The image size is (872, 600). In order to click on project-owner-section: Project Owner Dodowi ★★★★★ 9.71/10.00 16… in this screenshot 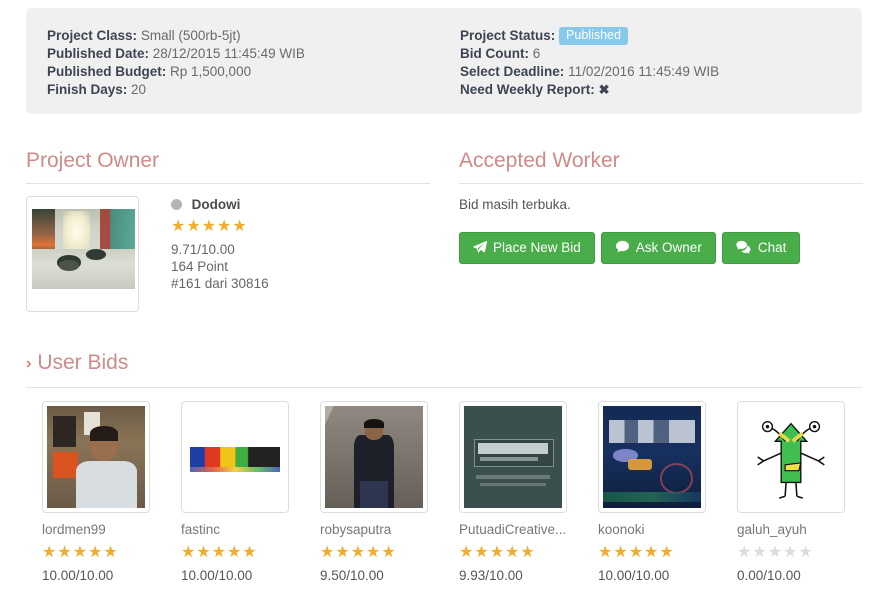, I will do `click(228, 242)`.